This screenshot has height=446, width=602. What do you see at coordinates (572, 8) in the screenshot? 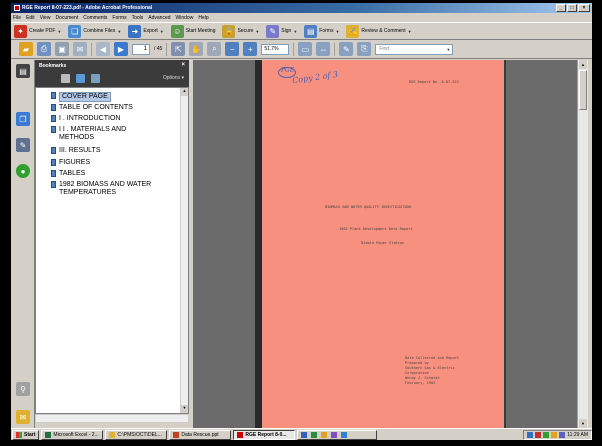
I see `maximize-button: □` at bounding box center [572, 8].